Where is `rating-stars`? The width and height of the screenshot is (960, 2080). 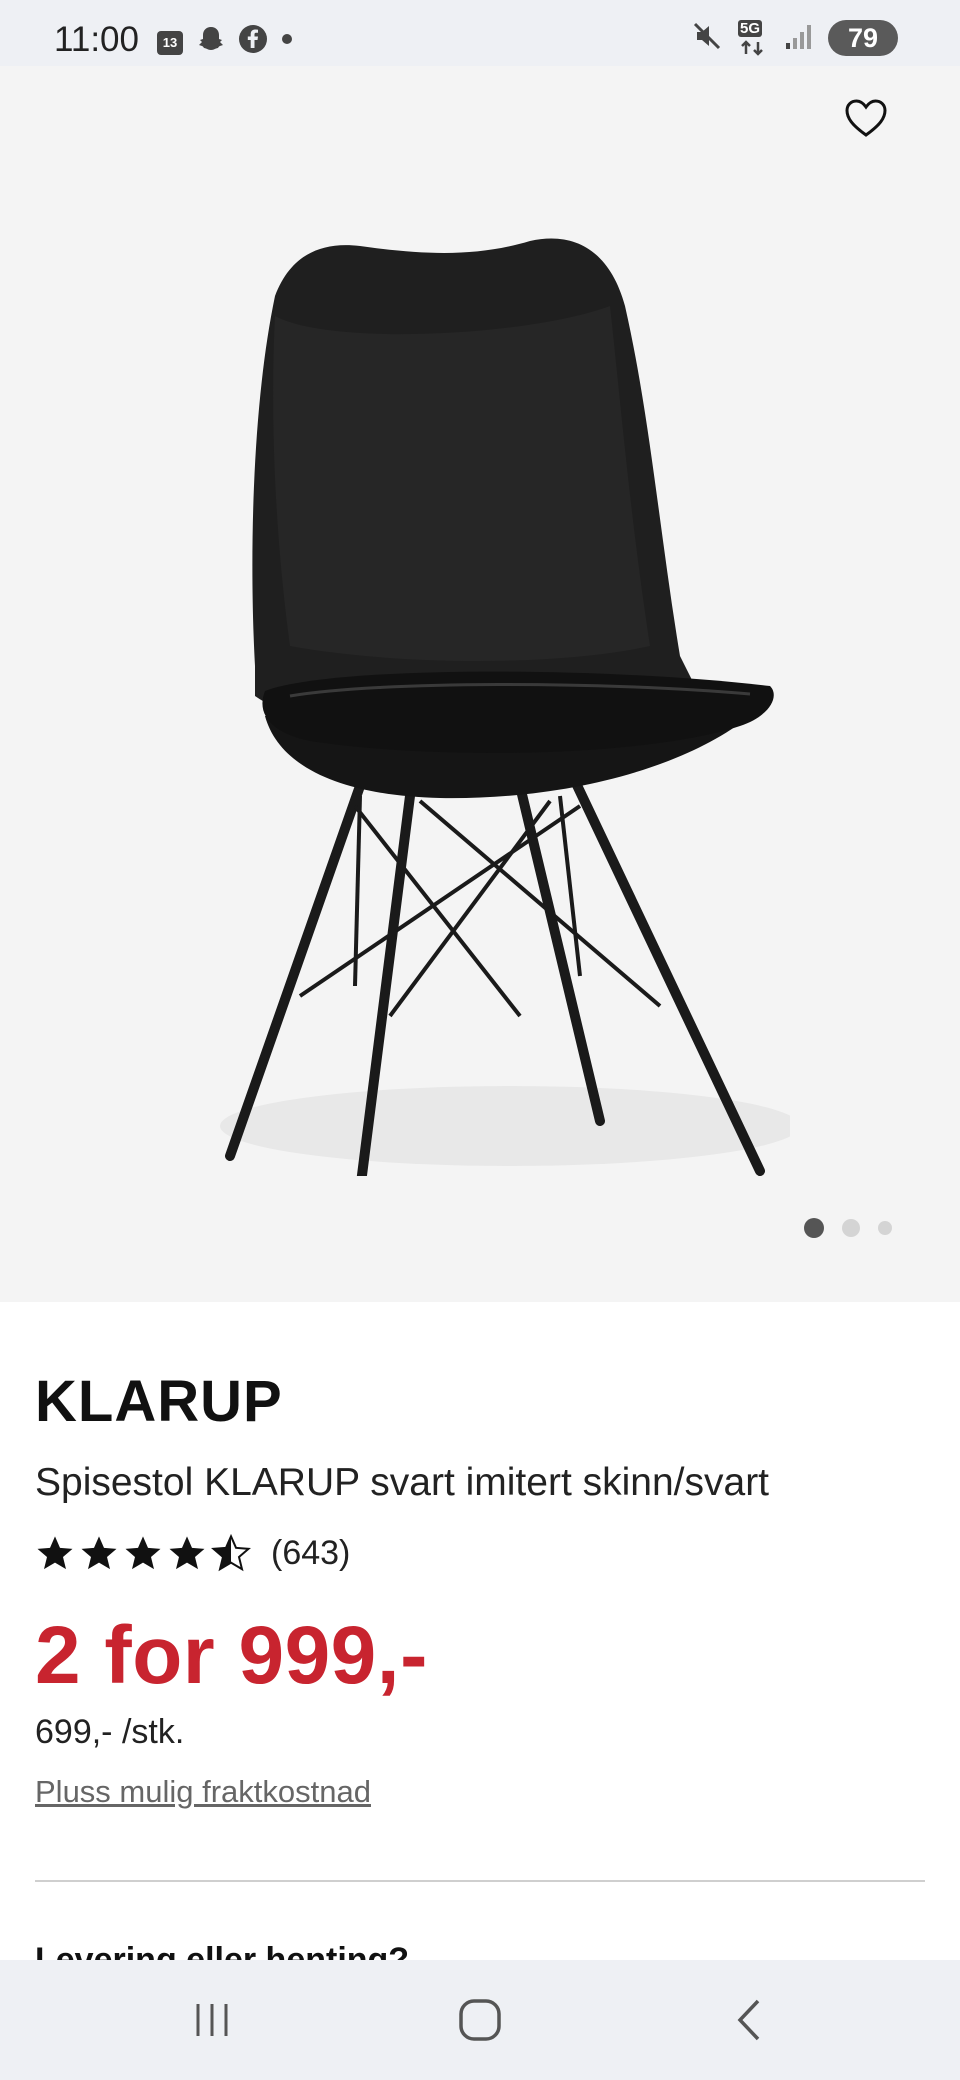
rating-stars is located at coordinates (143, 1553).